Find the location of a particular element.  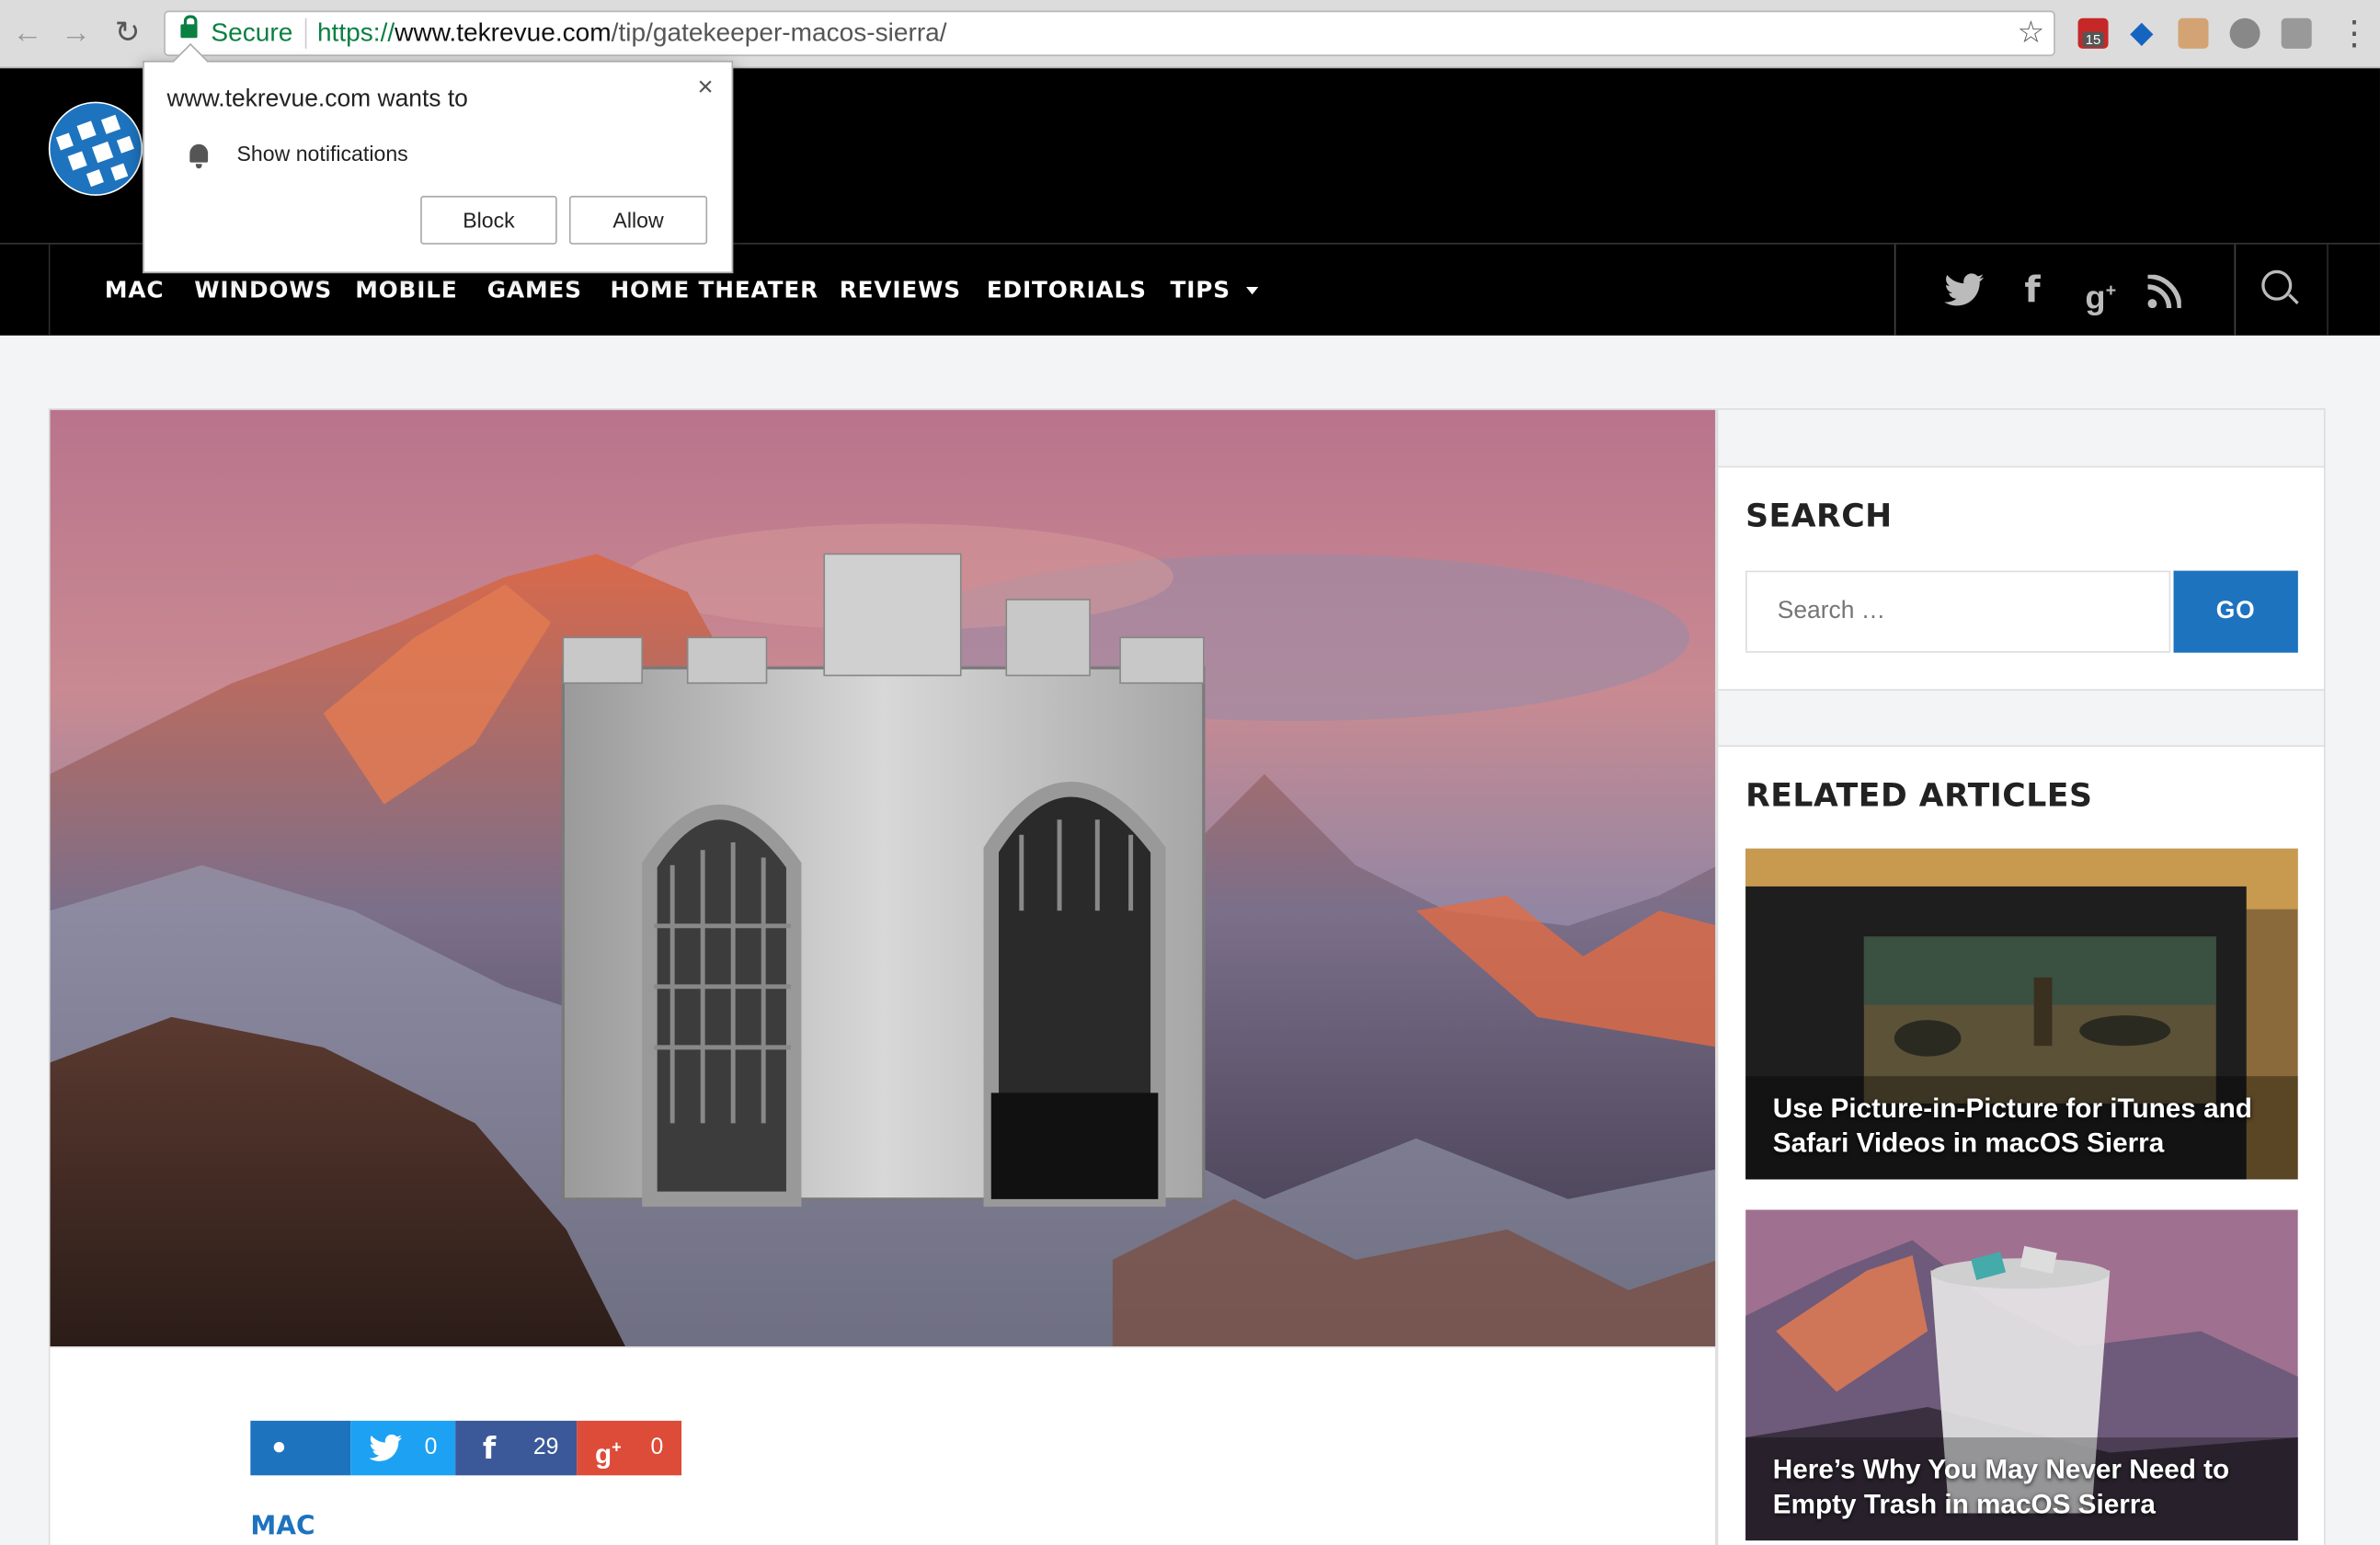

nav-item-tips-label: TIPS is located at coordinates (1200, 290).